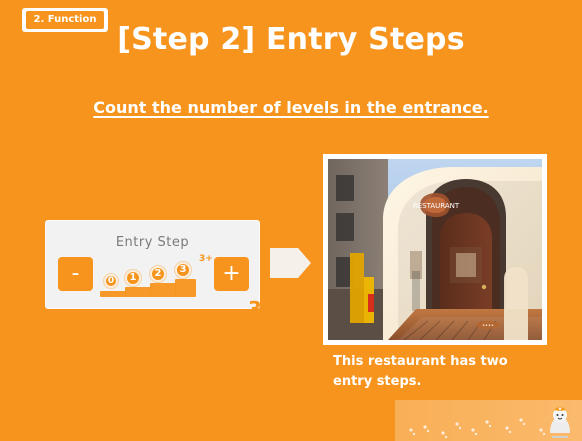 This screenshot has height=441, width=582. I want to click on step-option-3: 3, so click(183, 270).